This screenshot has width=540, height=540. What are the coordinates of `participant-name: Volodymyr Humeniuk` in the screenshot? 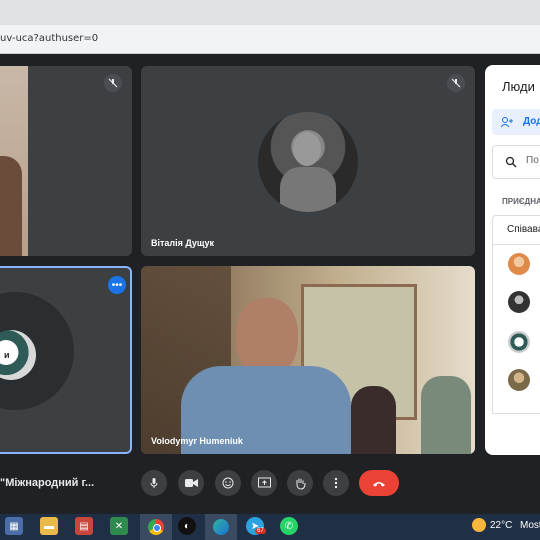 It's located at (197, 441).